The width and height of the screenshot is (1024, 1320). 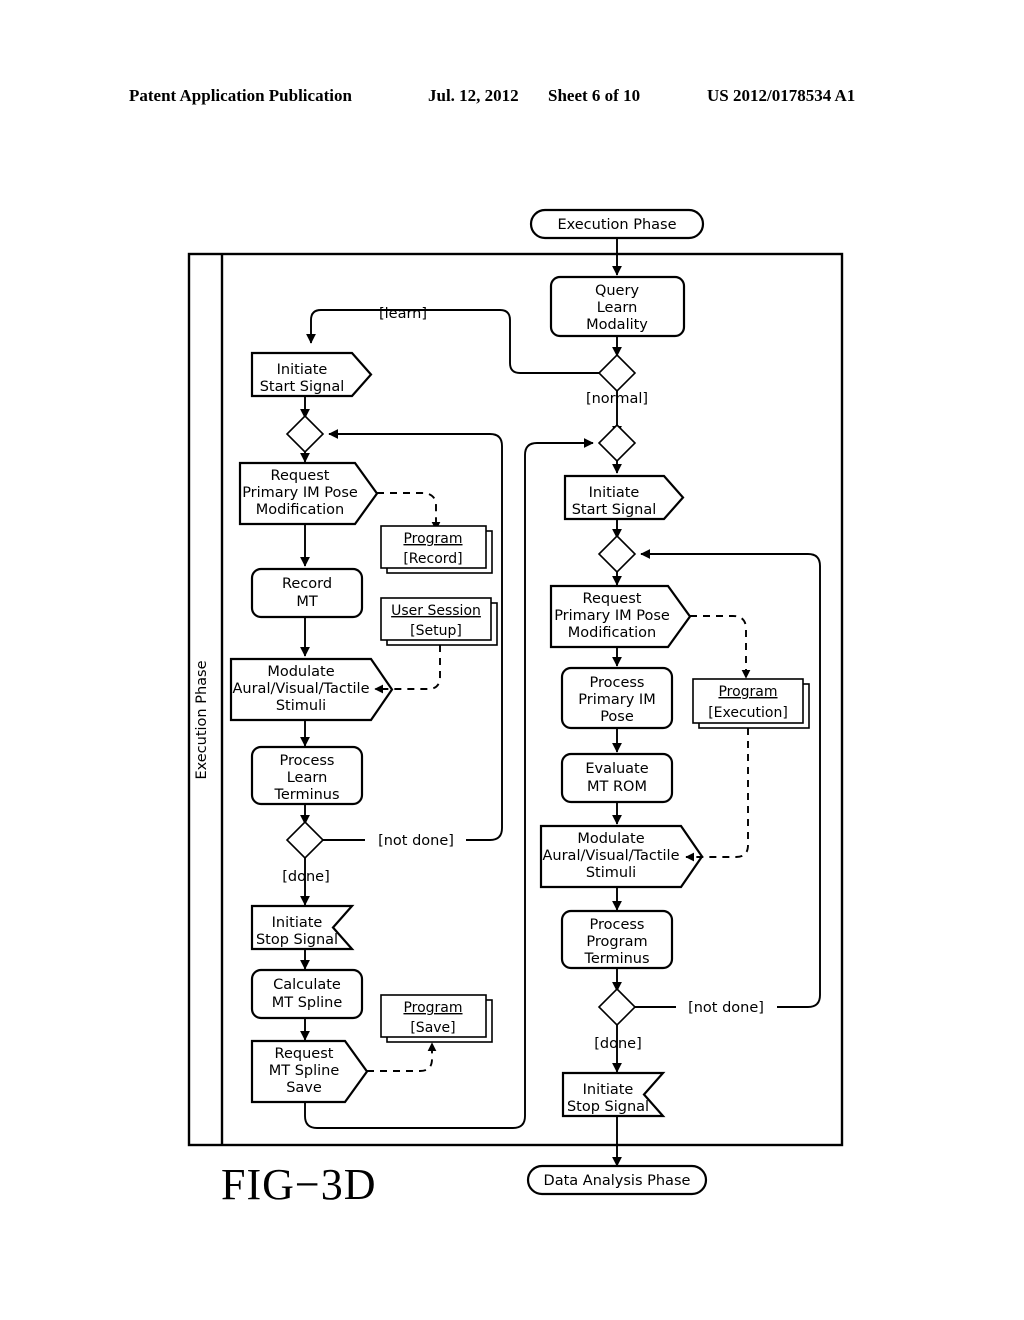 What do you see at coordinates (617, 373) in the screenshot?
I see `decision-learn-modality` at bounding box center [617, 373].